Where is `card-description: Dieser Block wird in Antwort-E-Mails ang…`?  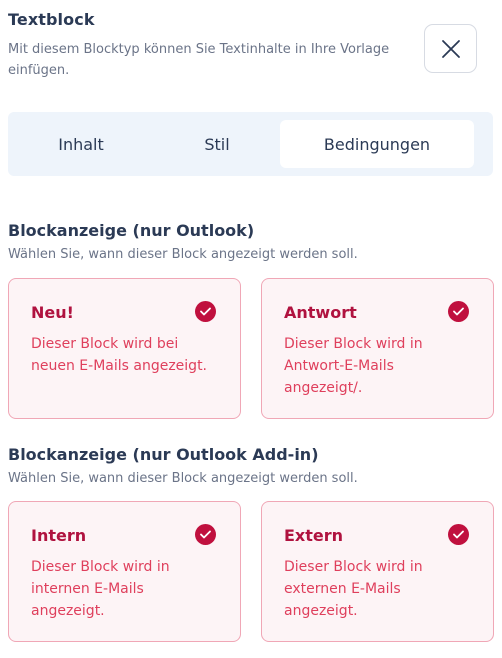 card-description: Dieser Block wird in Antwort-E-Mails ang… is located at coordinates (353, 366).